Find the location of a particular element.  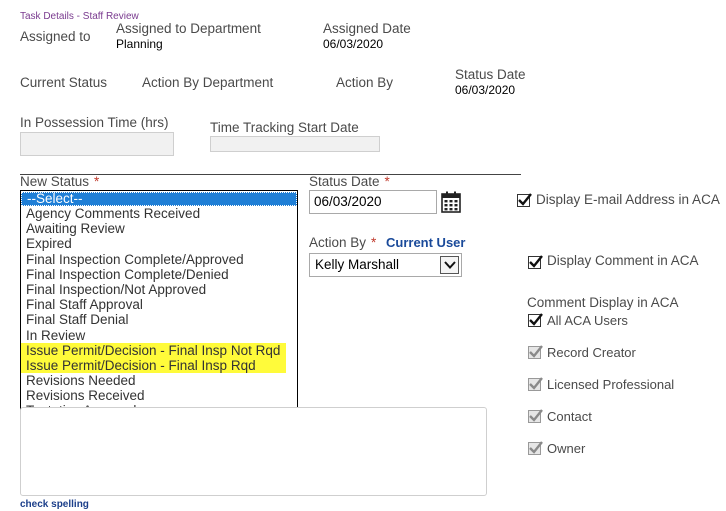

status-date-label: Status Date is located at coordinates (490, 74).